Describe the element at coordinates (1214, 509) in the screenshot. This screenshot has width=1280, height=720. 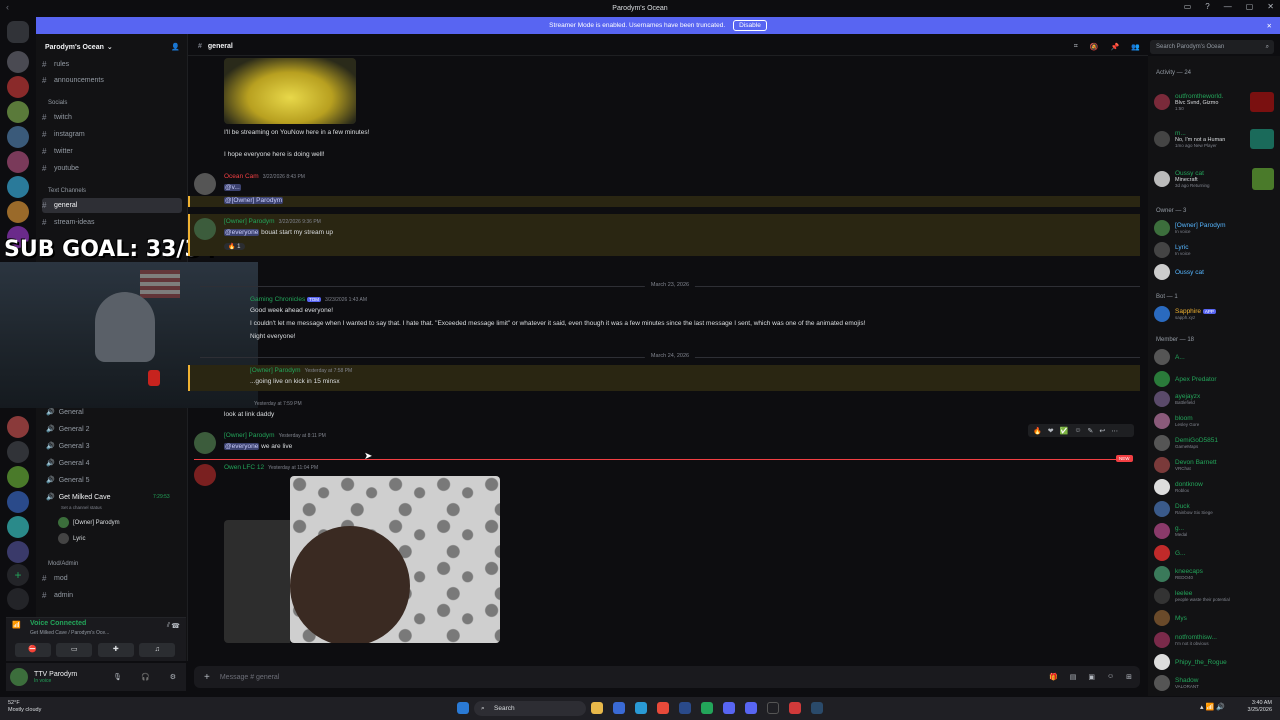
I see `member-item: Duck Rainbow Six Siege` at that location.